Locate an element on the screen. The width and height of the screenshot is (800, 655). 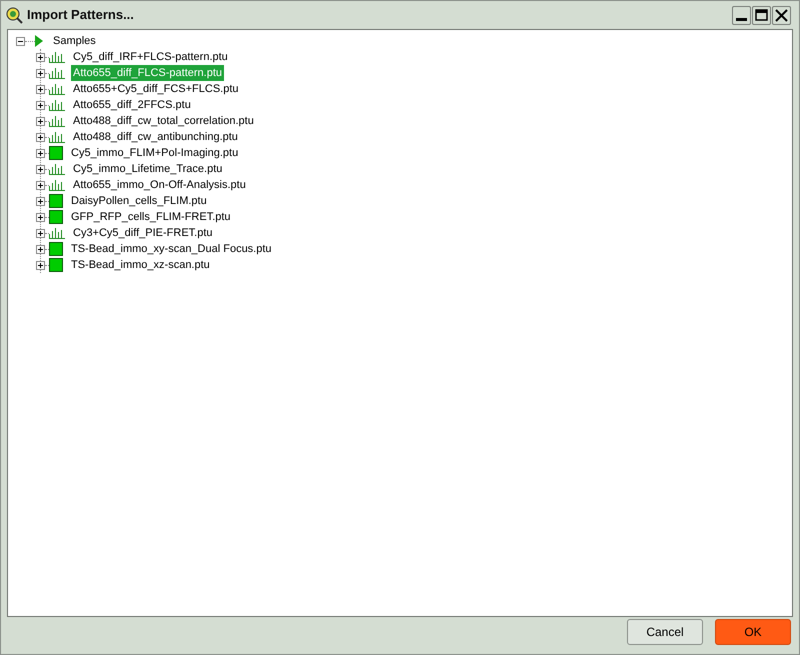
ok-button: OK is located at coordinates (753, 632).